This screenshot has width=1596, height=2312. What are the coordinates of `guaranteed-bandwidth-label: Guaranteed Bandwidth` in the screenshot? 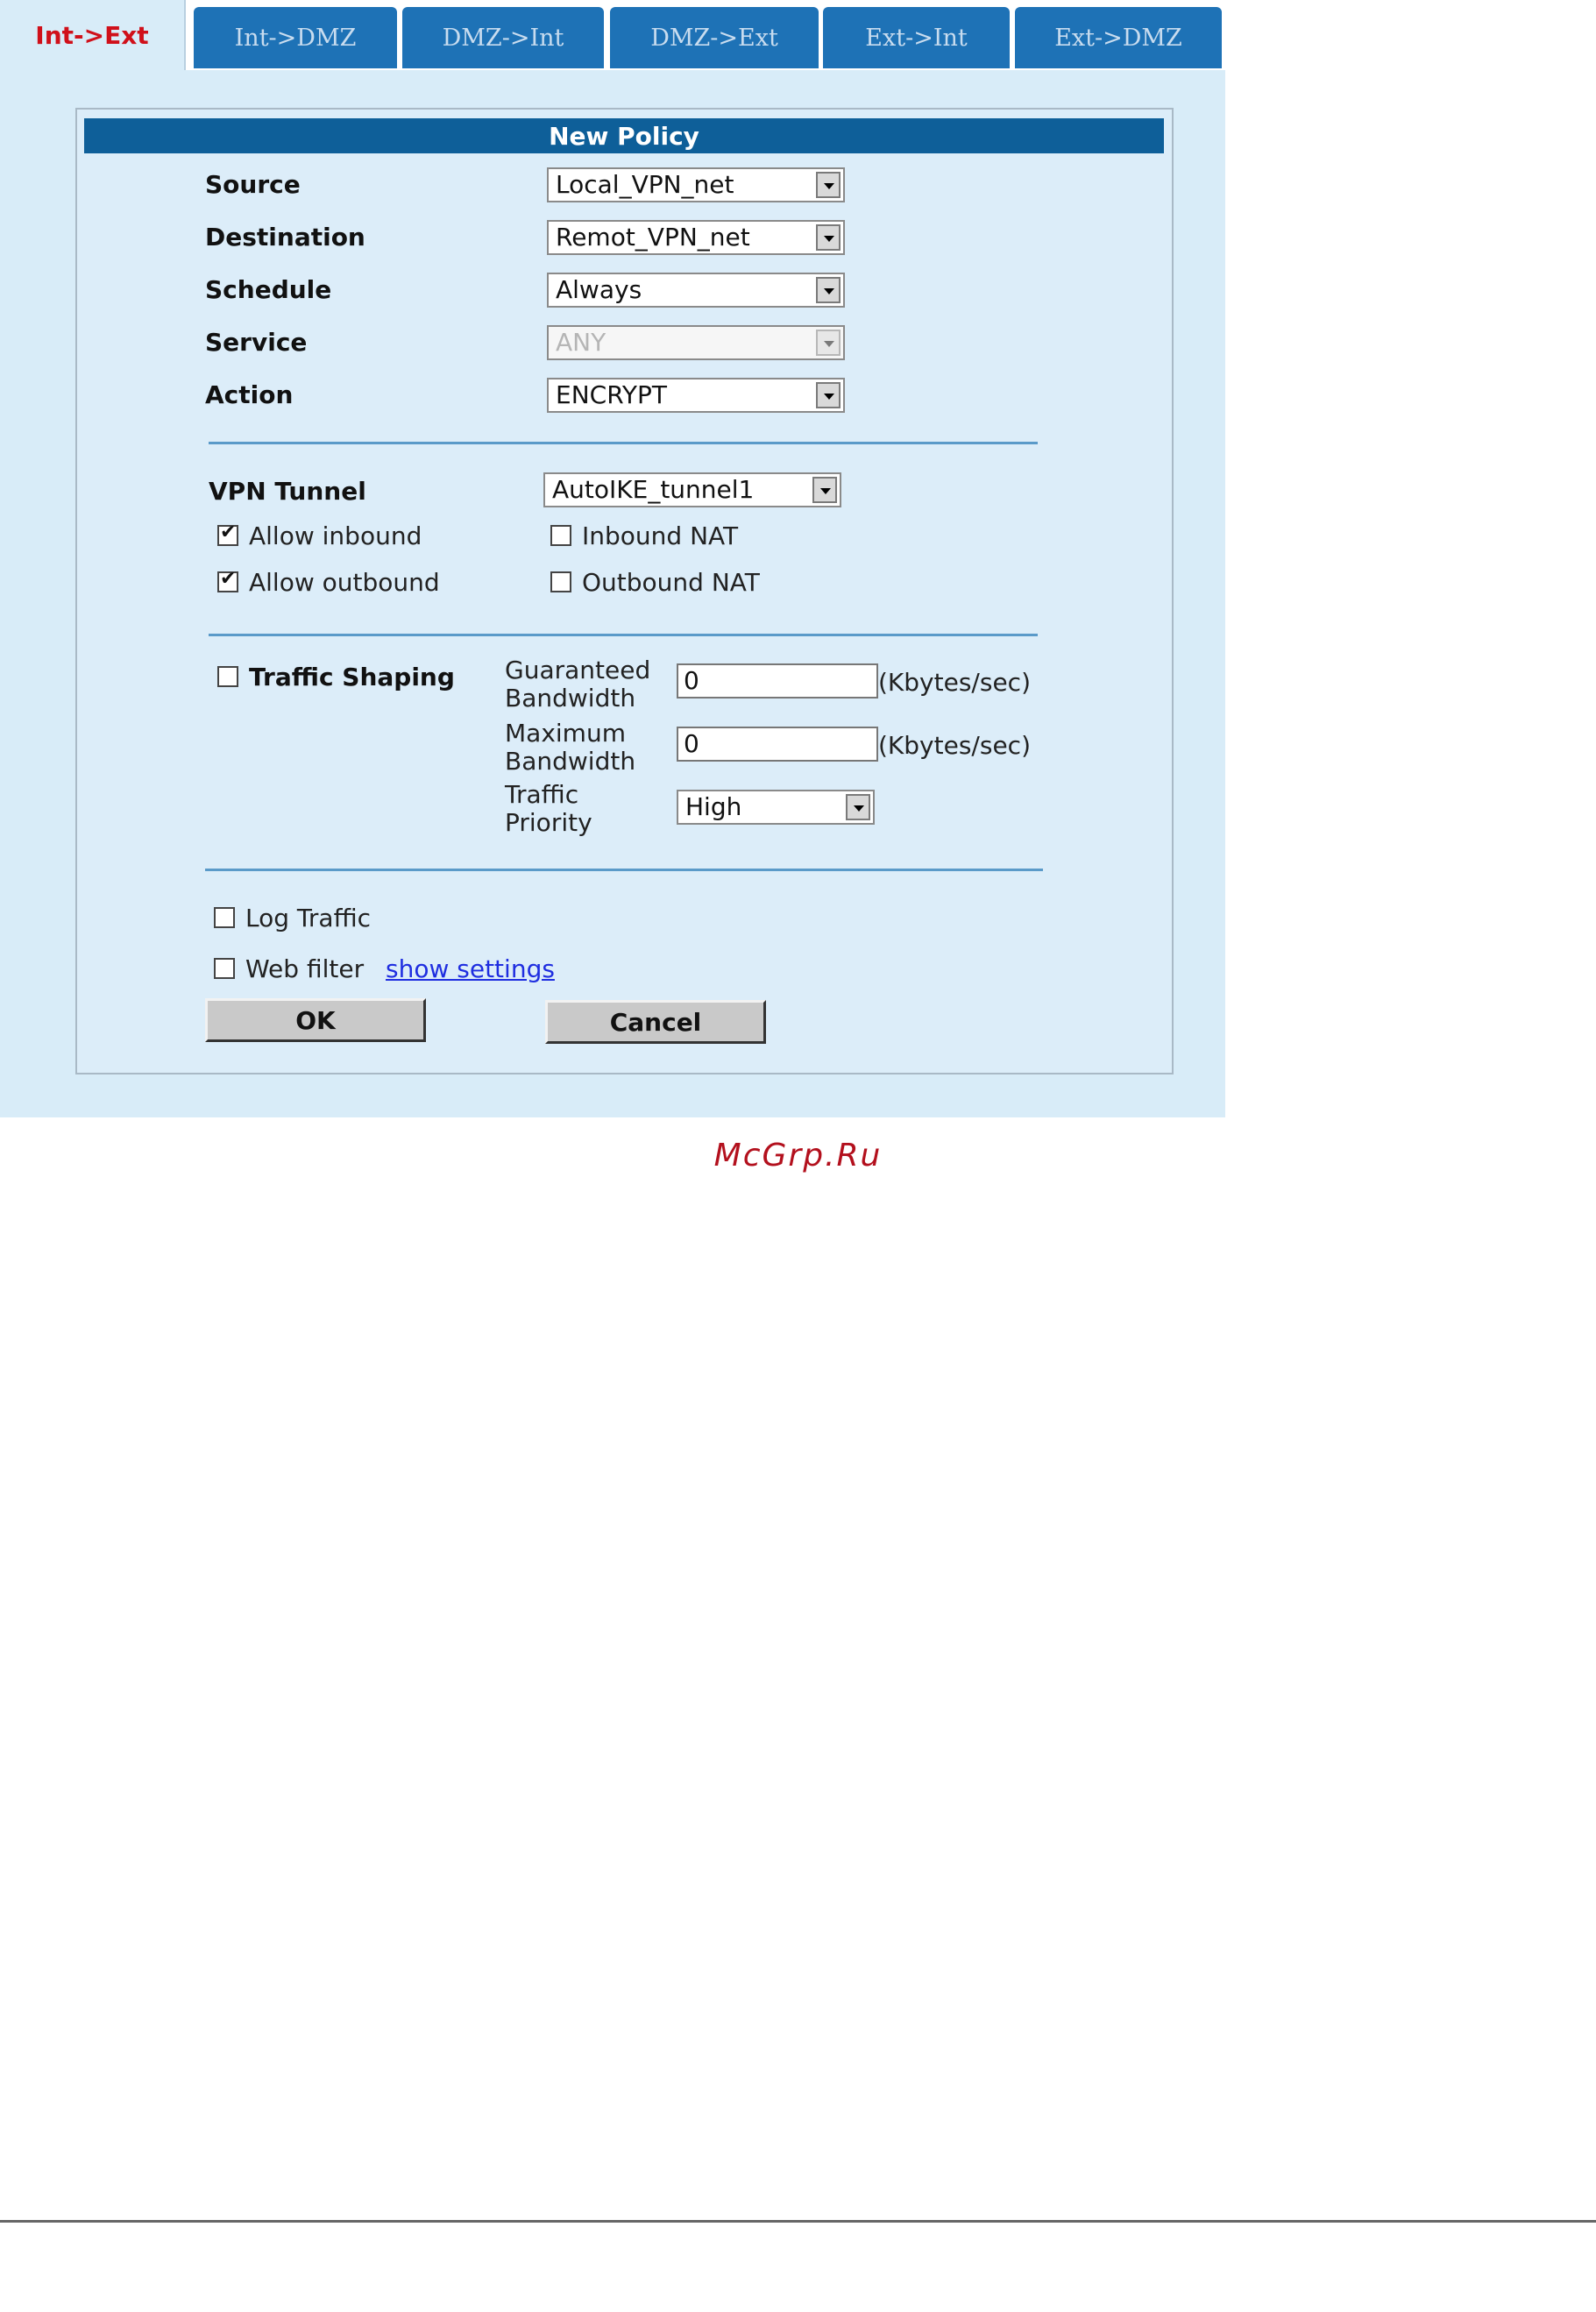 It's located at (578, 684).